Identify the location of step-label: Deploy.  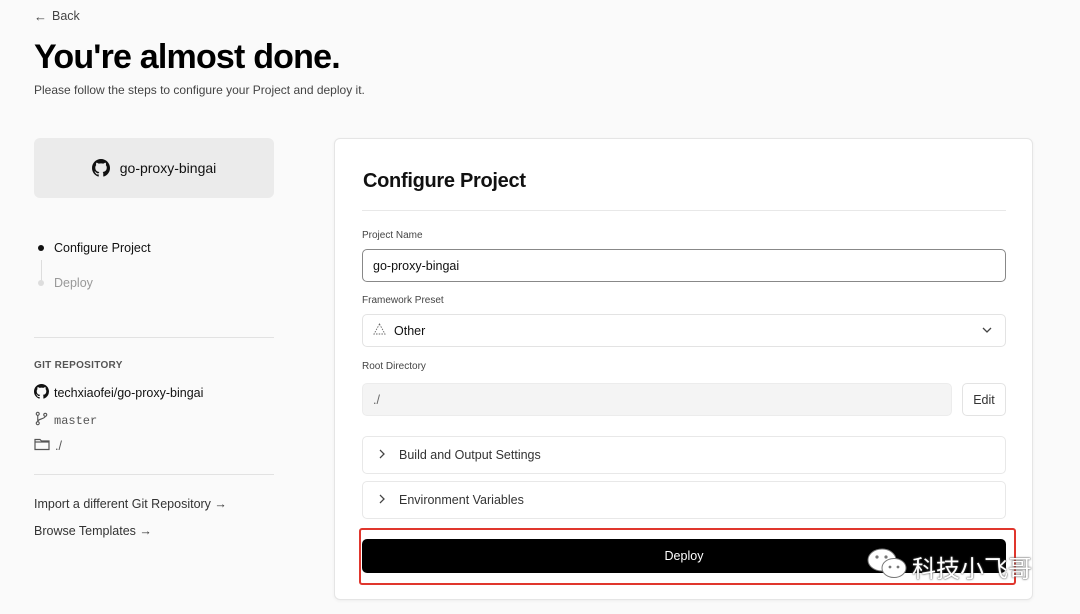
(73, 283).